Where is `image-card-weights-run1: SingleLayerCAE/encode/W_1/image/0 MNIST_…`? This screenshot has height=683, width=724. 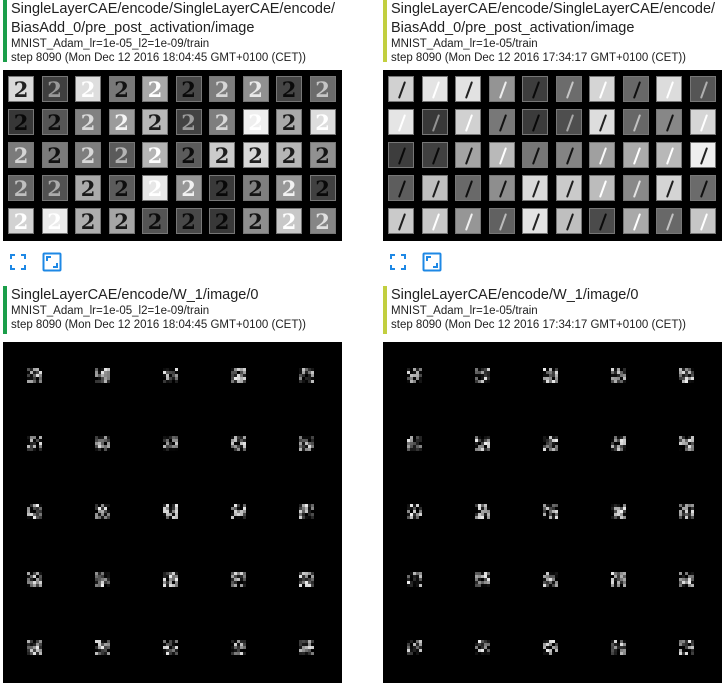 image-card-weights-run1: SingleLayerCAE/encode/W_1/image/0 MNIST_… is located at coordinates (174, 310).